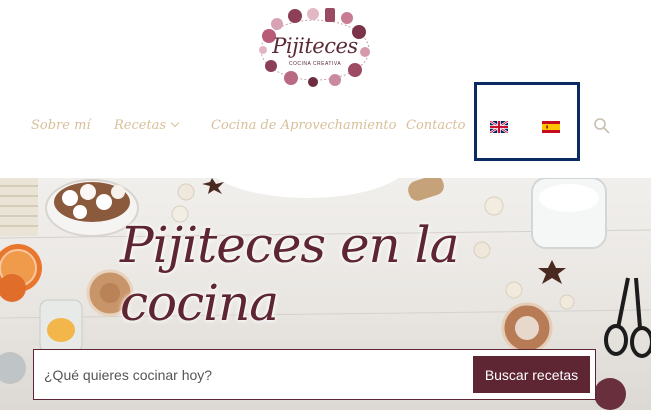 The width and height of the screenshot is (651, 410). I want to click on site-logo: Pijiteces COCINA CREATIVA, so click(315, 47).